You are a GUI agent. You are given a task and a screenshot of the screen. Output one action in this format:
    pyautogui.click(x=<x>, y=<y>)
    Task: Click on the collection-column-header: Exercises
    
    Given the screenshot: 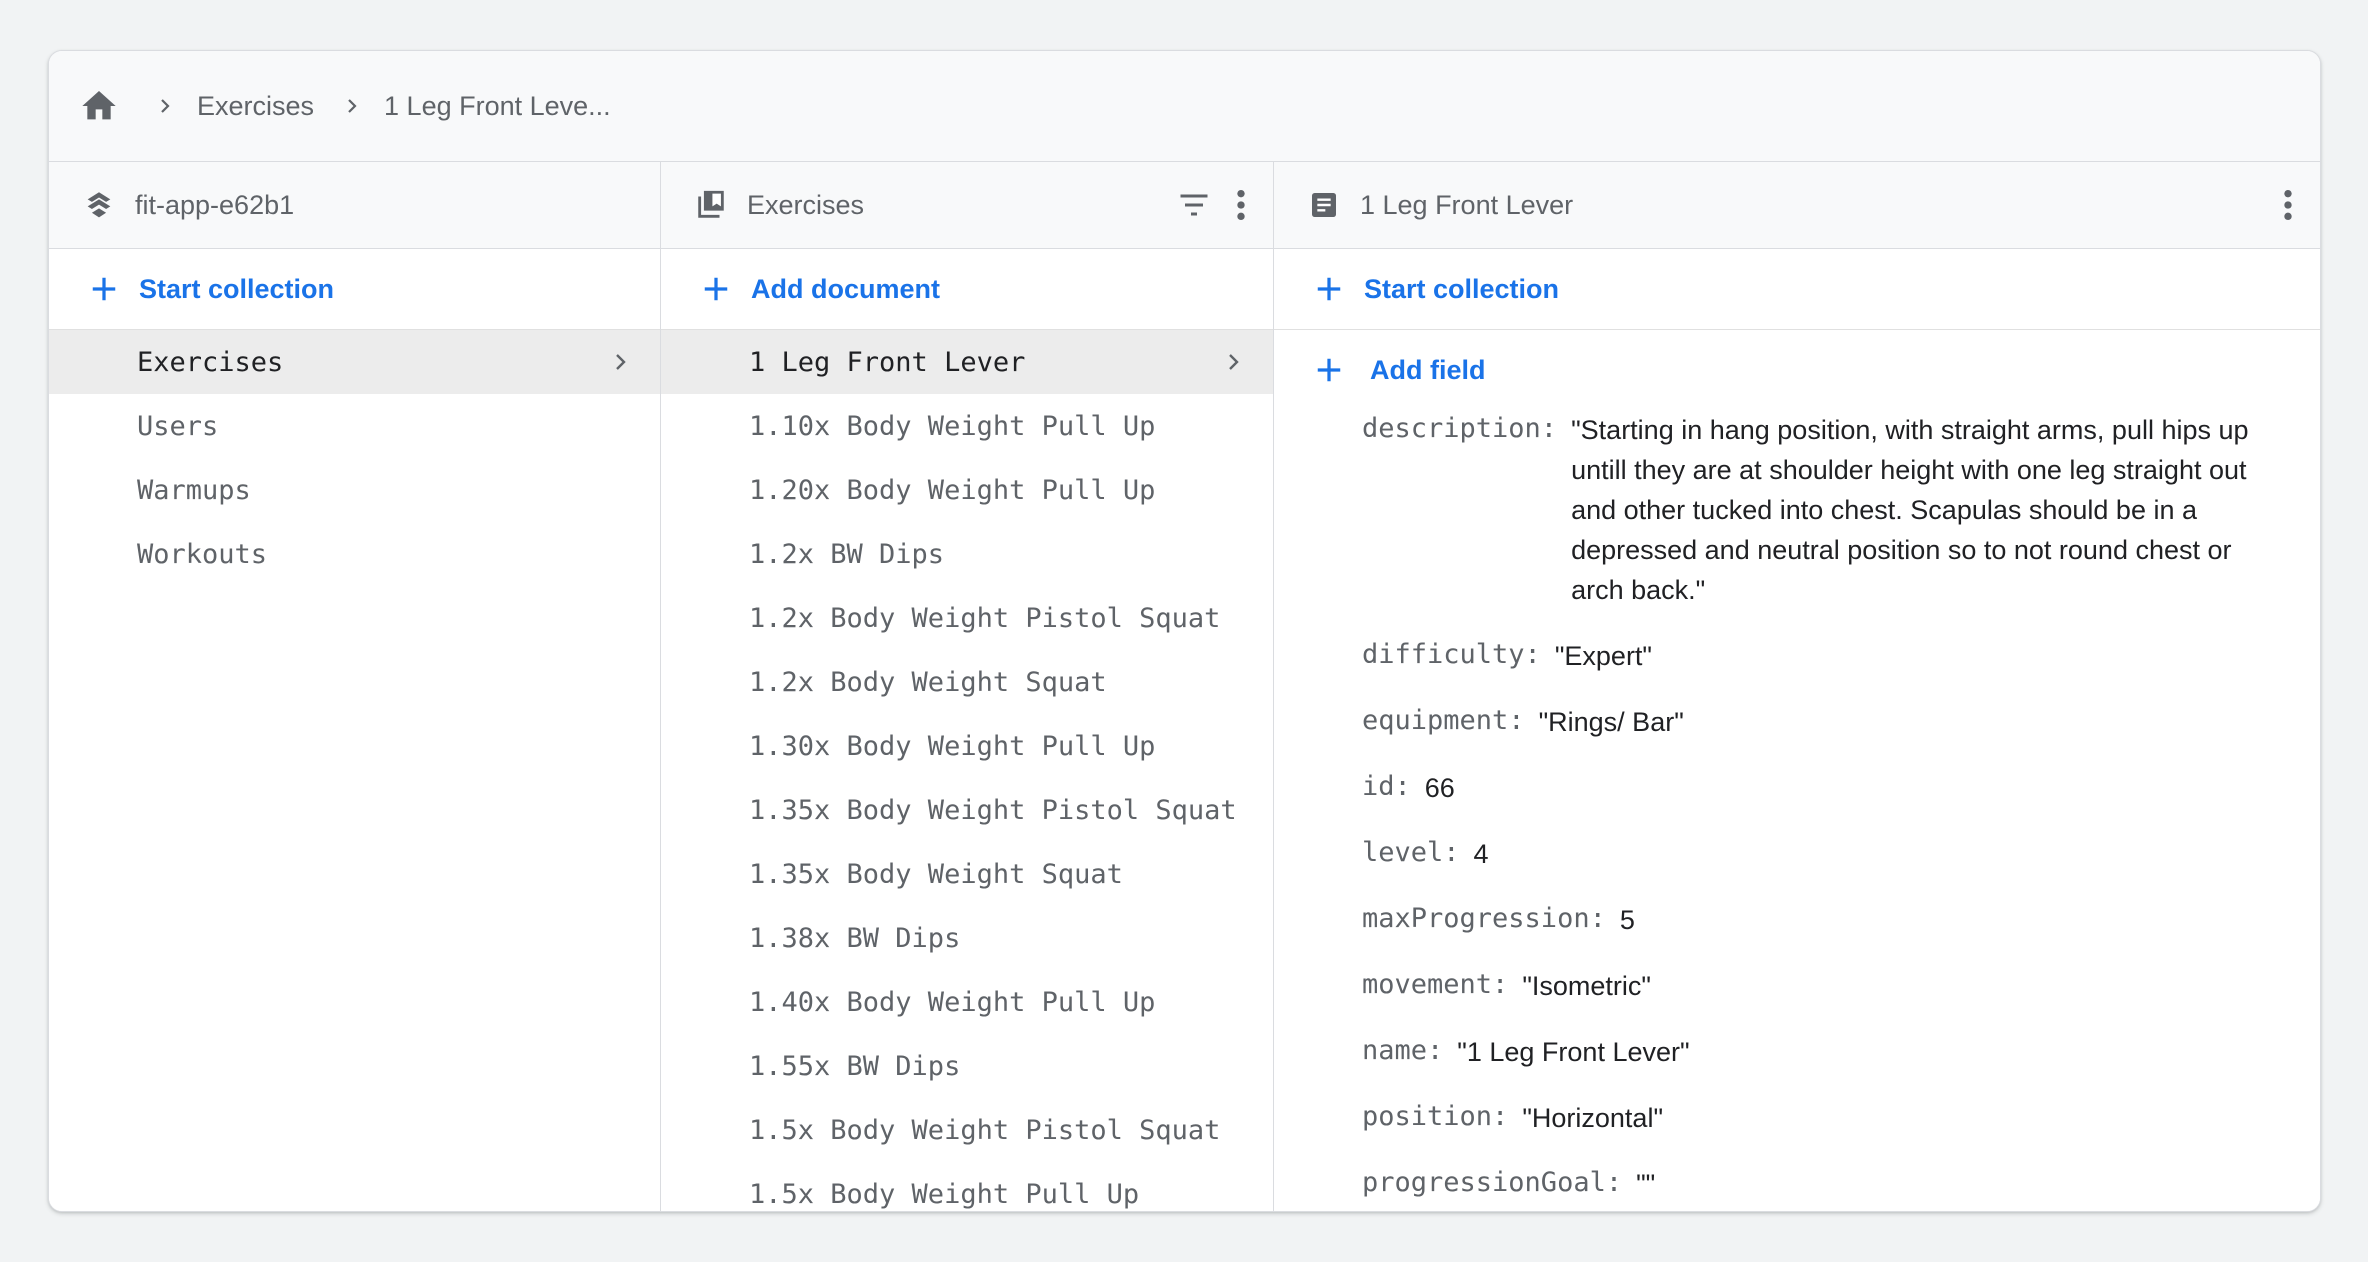 What is the action you would take?
    pyautogui.click(x=967, y=205)
    